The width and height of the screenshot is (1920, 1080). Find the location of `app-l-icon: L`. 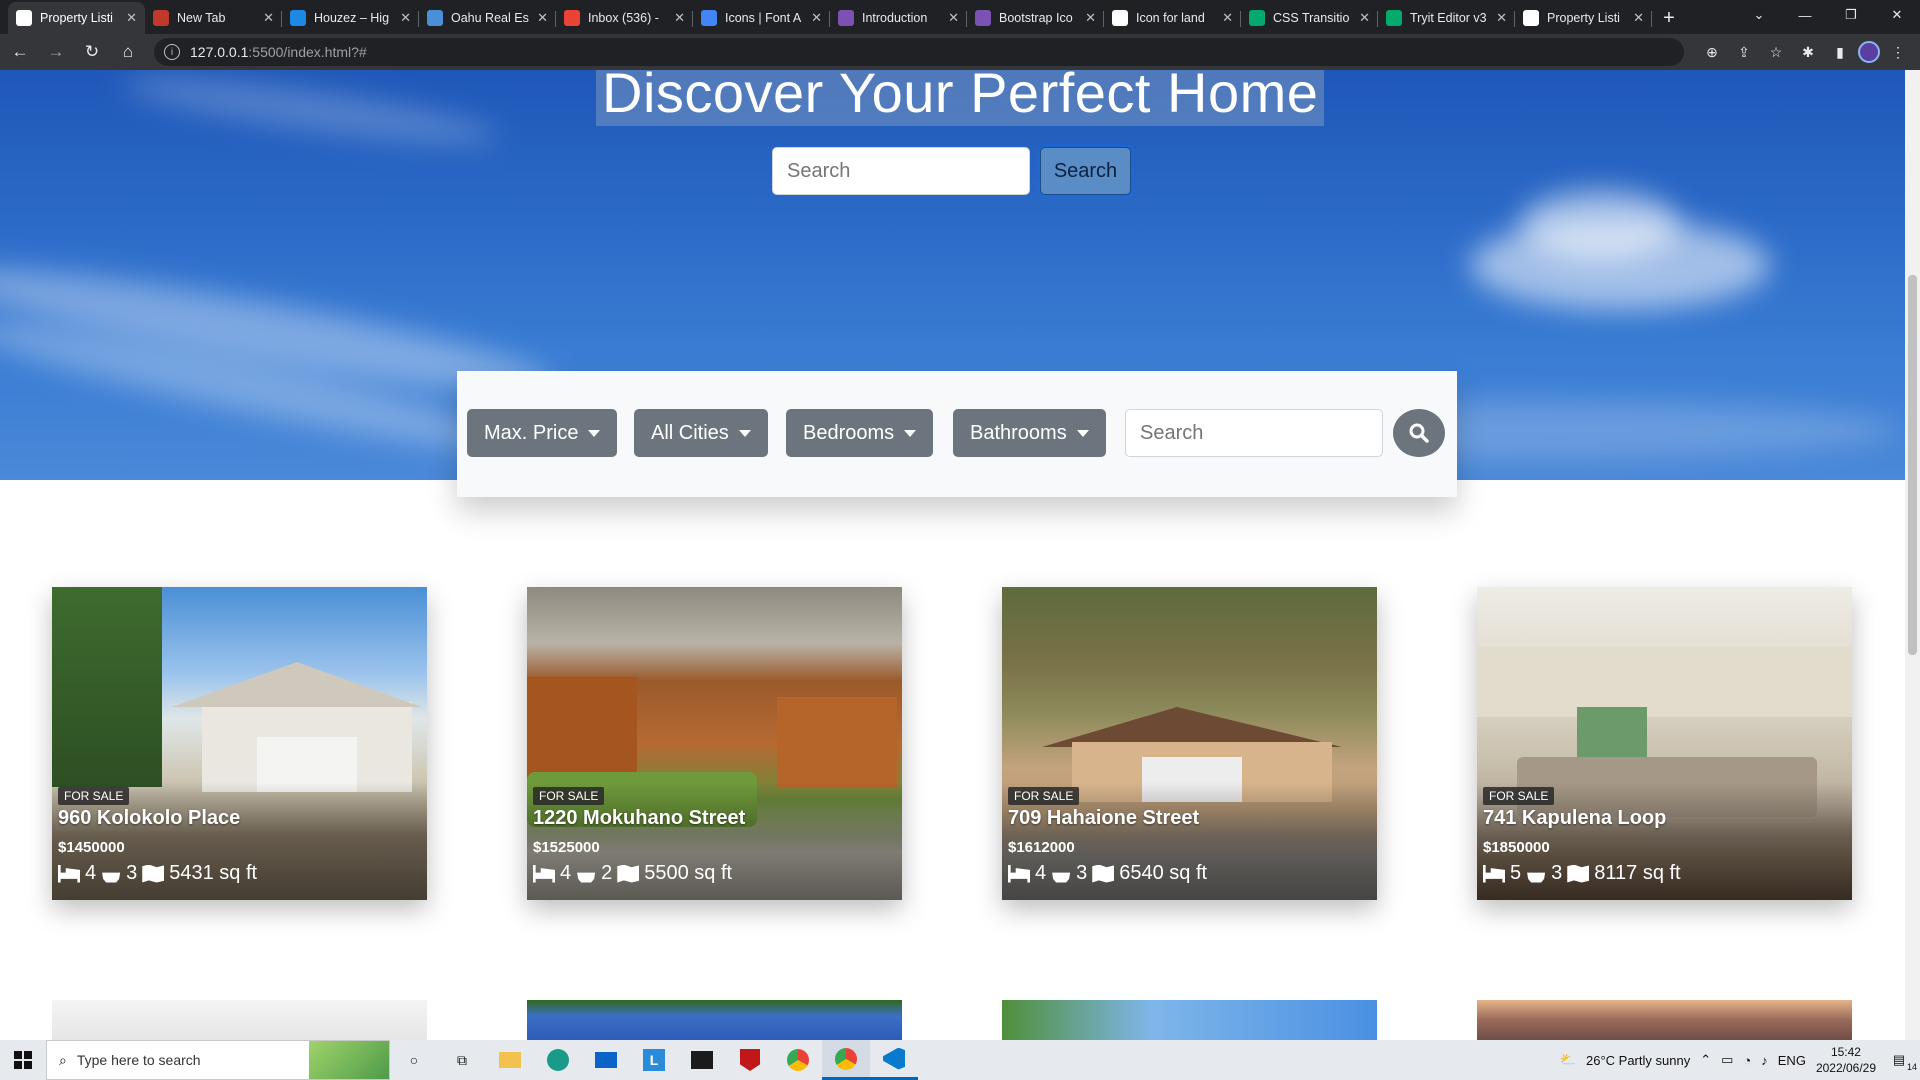

app-l-icon: L is located at coordinates (654, 1060).